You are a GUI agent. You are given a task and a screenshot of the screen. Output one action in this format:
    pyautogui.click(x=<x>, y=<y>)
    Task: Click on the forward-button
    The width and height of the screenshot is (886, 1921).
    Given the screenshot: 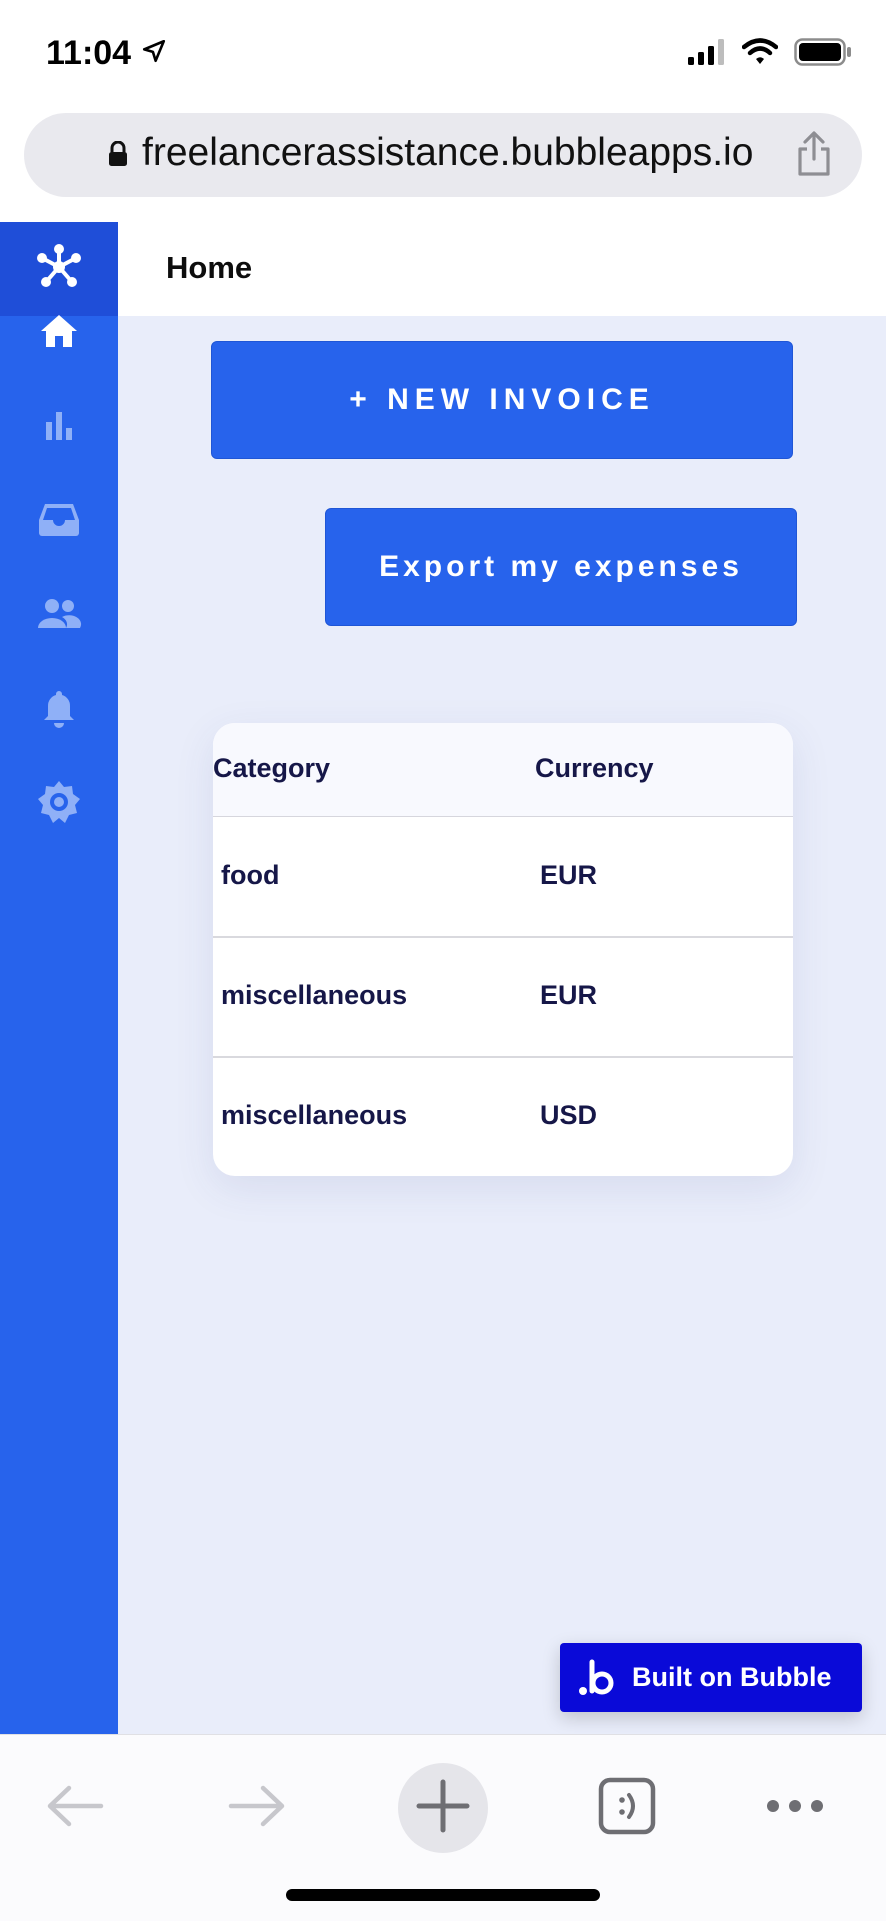 What is the action you would take?
    pyautogui.click(x=257, y=1808)
    